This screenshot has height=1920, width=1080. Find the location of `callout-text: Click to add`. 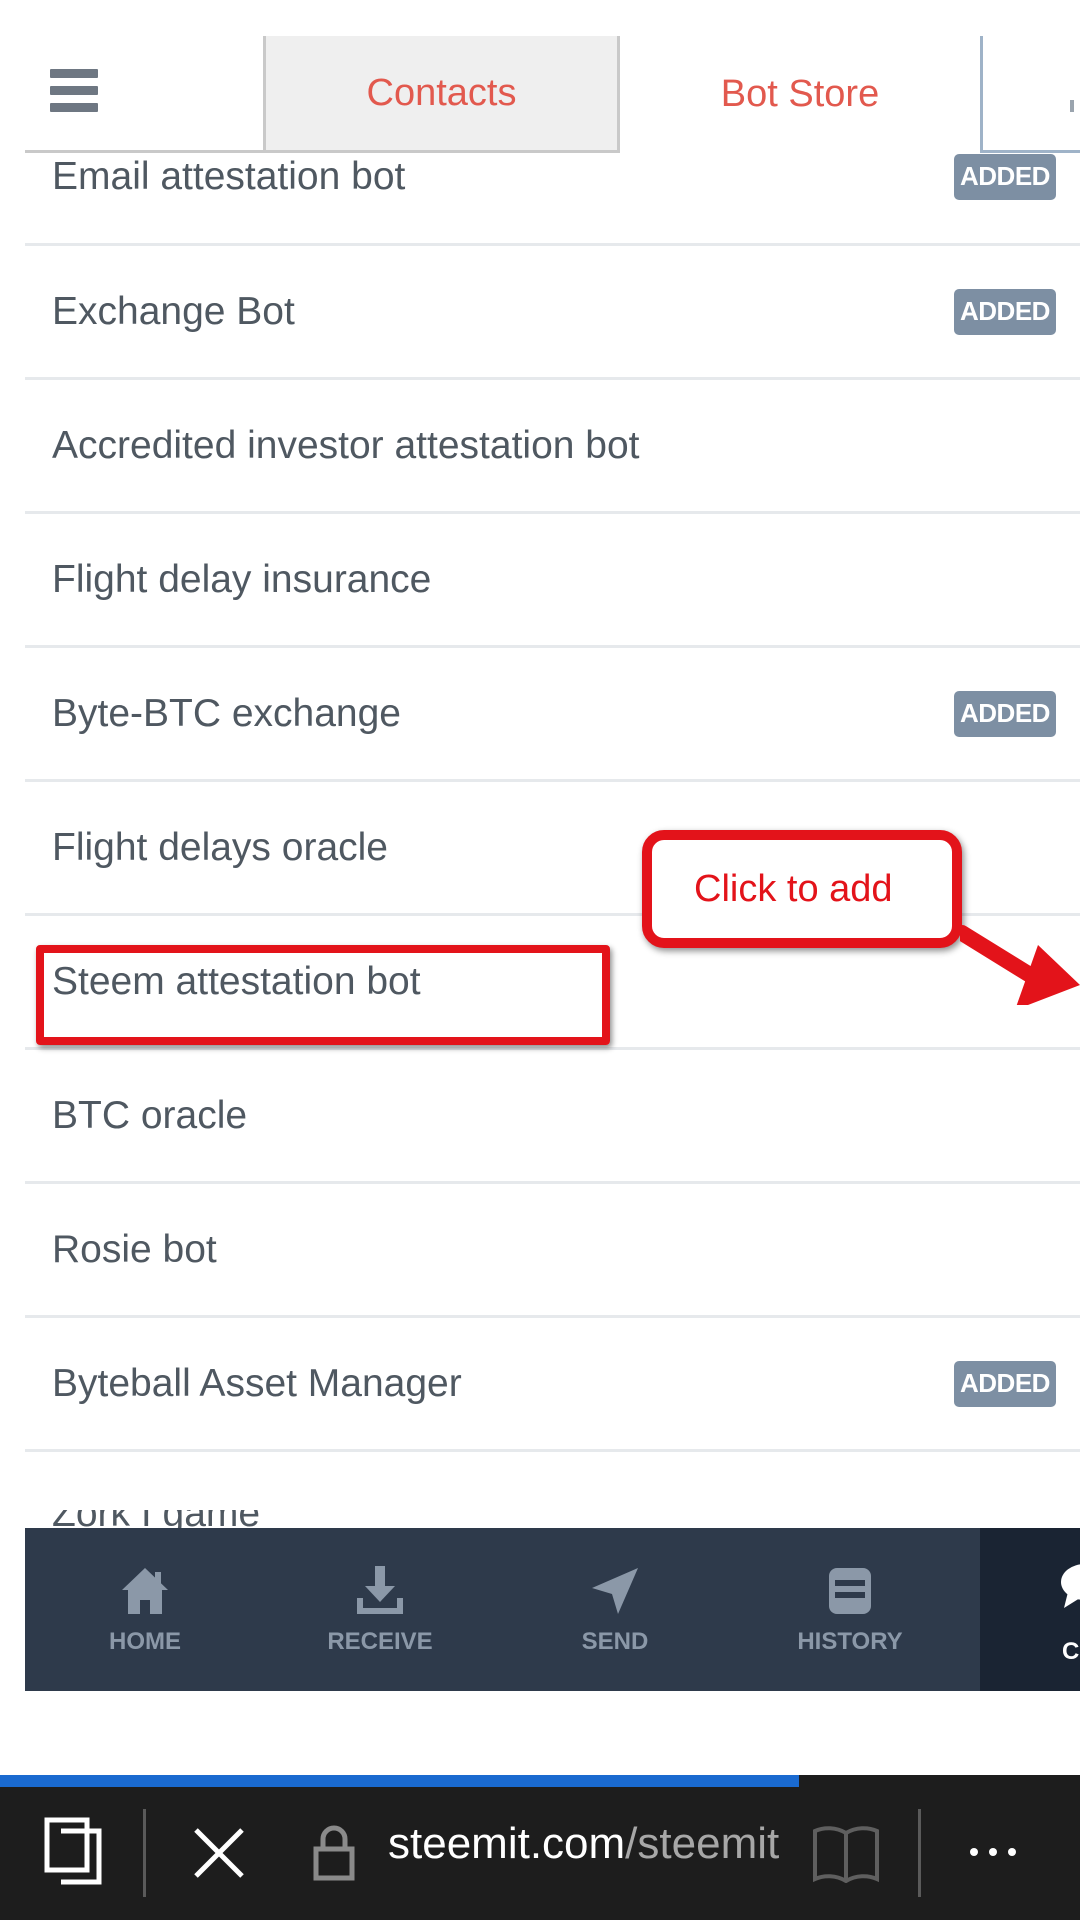

callout-text: Click to add is located at coordinates (793, 888).